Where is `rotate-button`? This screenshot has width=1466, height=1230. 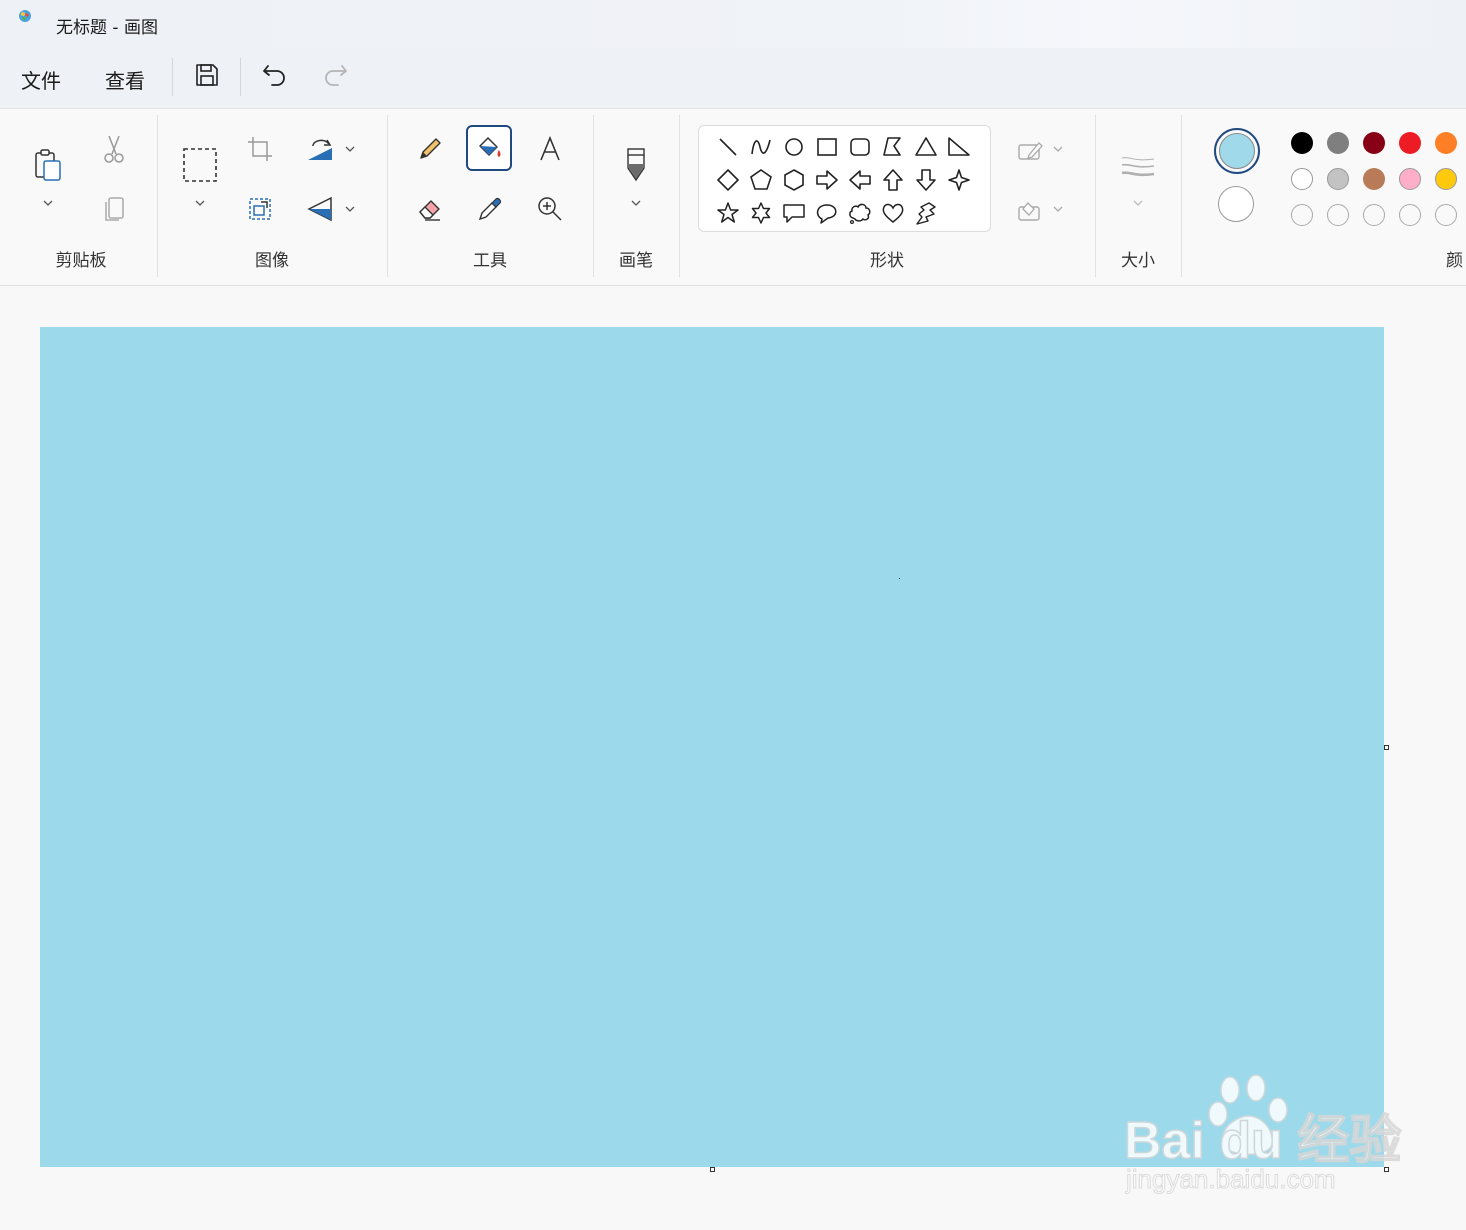
rotate-button is located at coordinates (320, 149).